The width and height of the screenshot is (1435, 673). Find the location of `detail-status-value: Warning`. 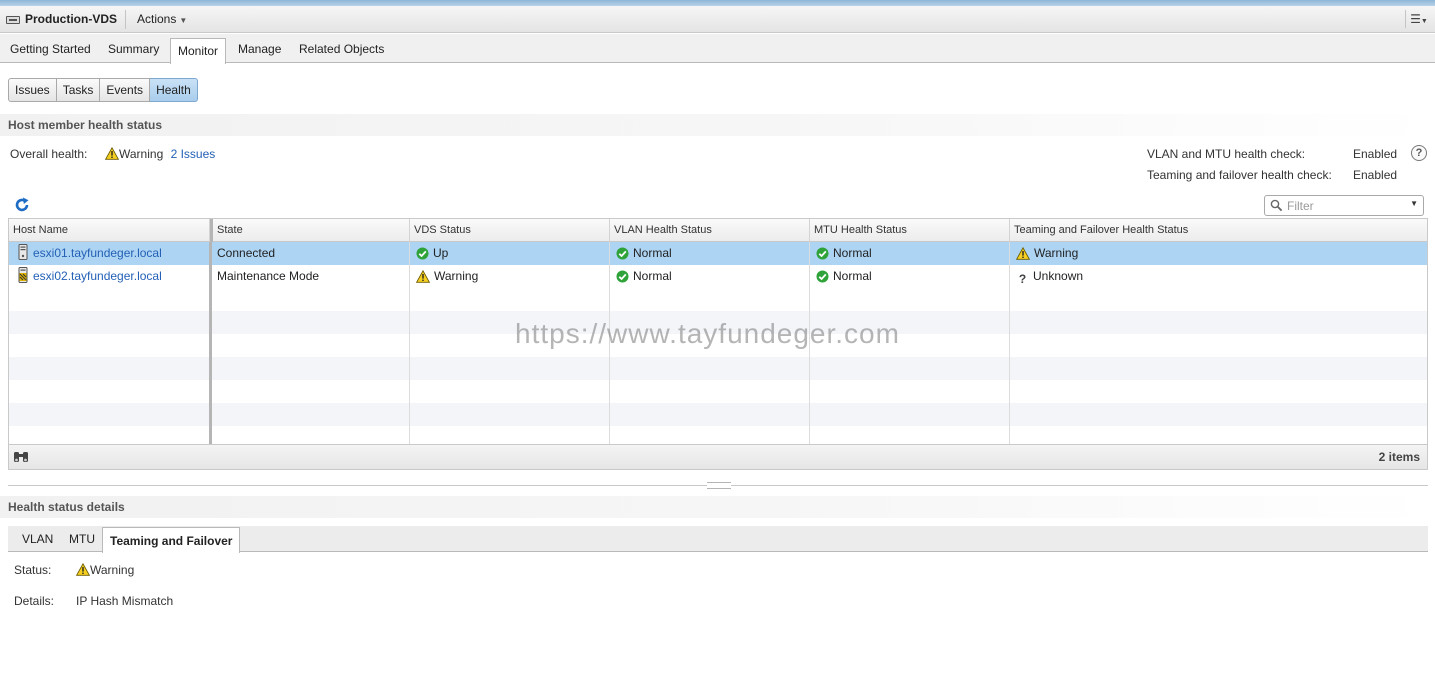

detail-status-value: Warning is located at coordinates (105, 570).